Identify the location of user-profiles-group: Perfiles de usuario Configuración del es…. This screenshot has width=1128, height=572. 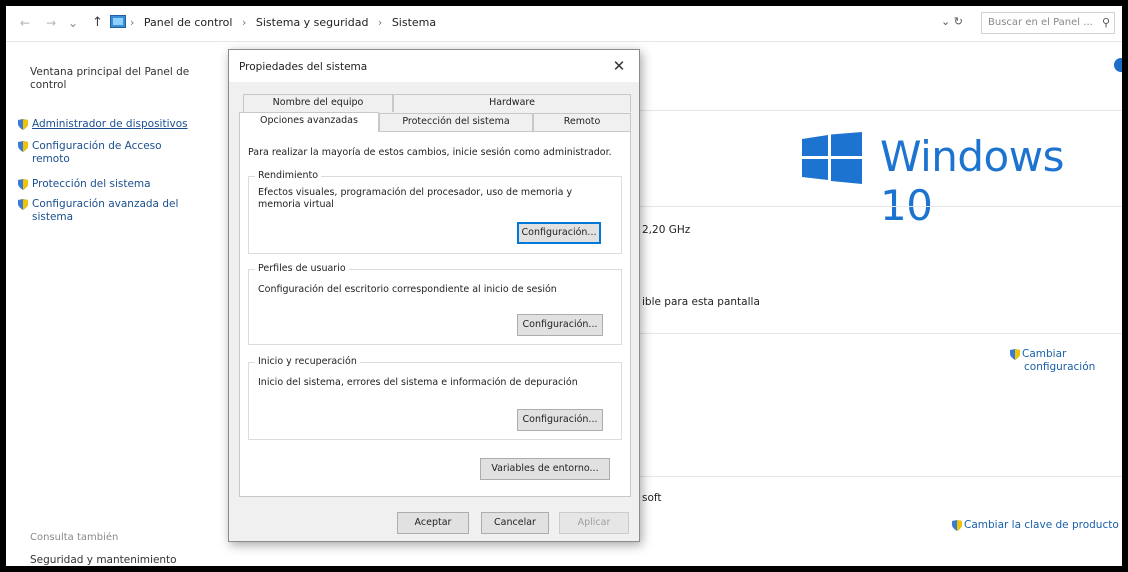
(435, 304).